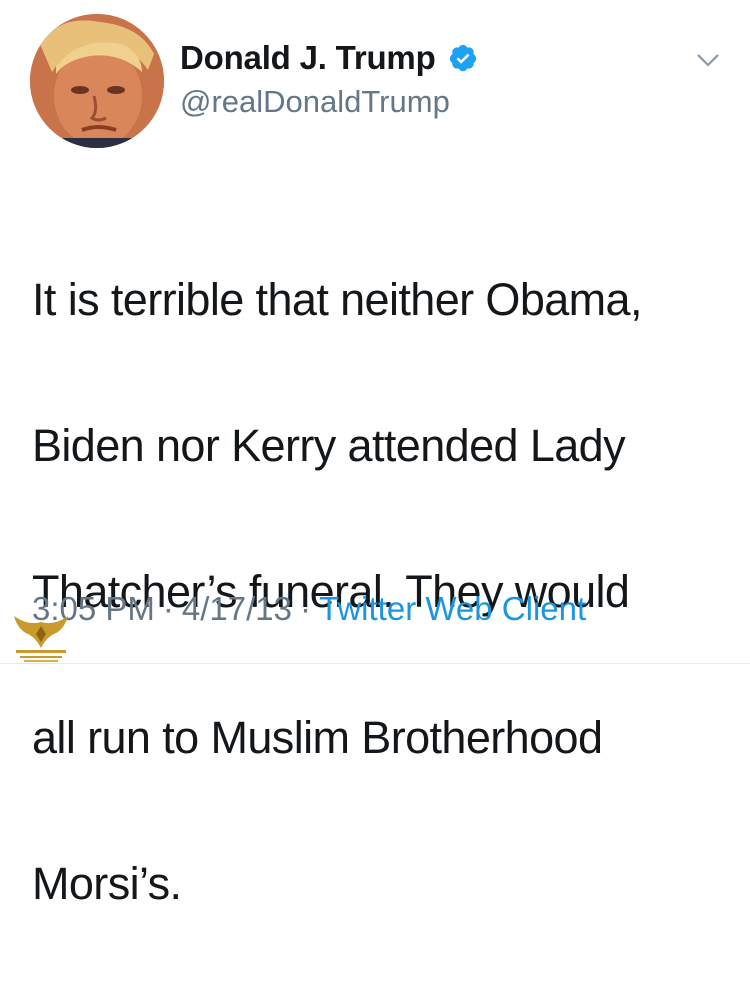 The height and width of the screenshot is (993, 750). Describe the element at coordinates (375, 663) in the screenshot. I see `bottom-divider` at that location.